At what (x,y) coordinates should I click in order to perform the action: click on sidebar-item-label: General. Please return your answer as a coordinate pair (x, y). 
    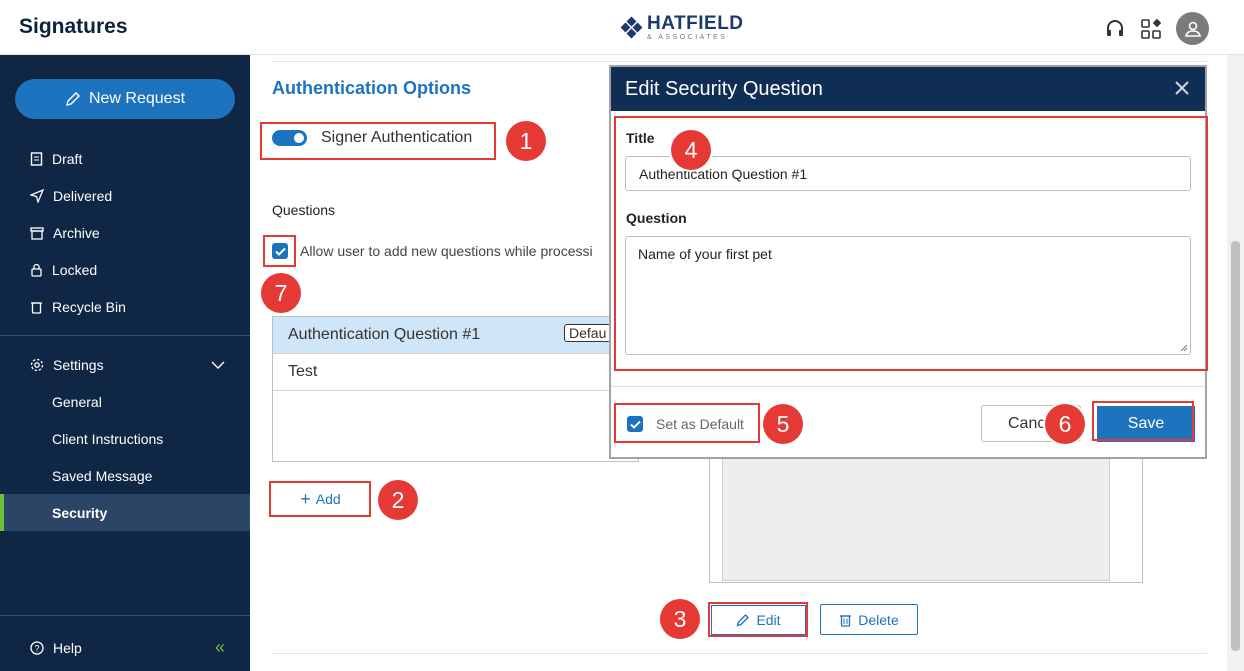
    Looking at the image, I should click on (77, 401).